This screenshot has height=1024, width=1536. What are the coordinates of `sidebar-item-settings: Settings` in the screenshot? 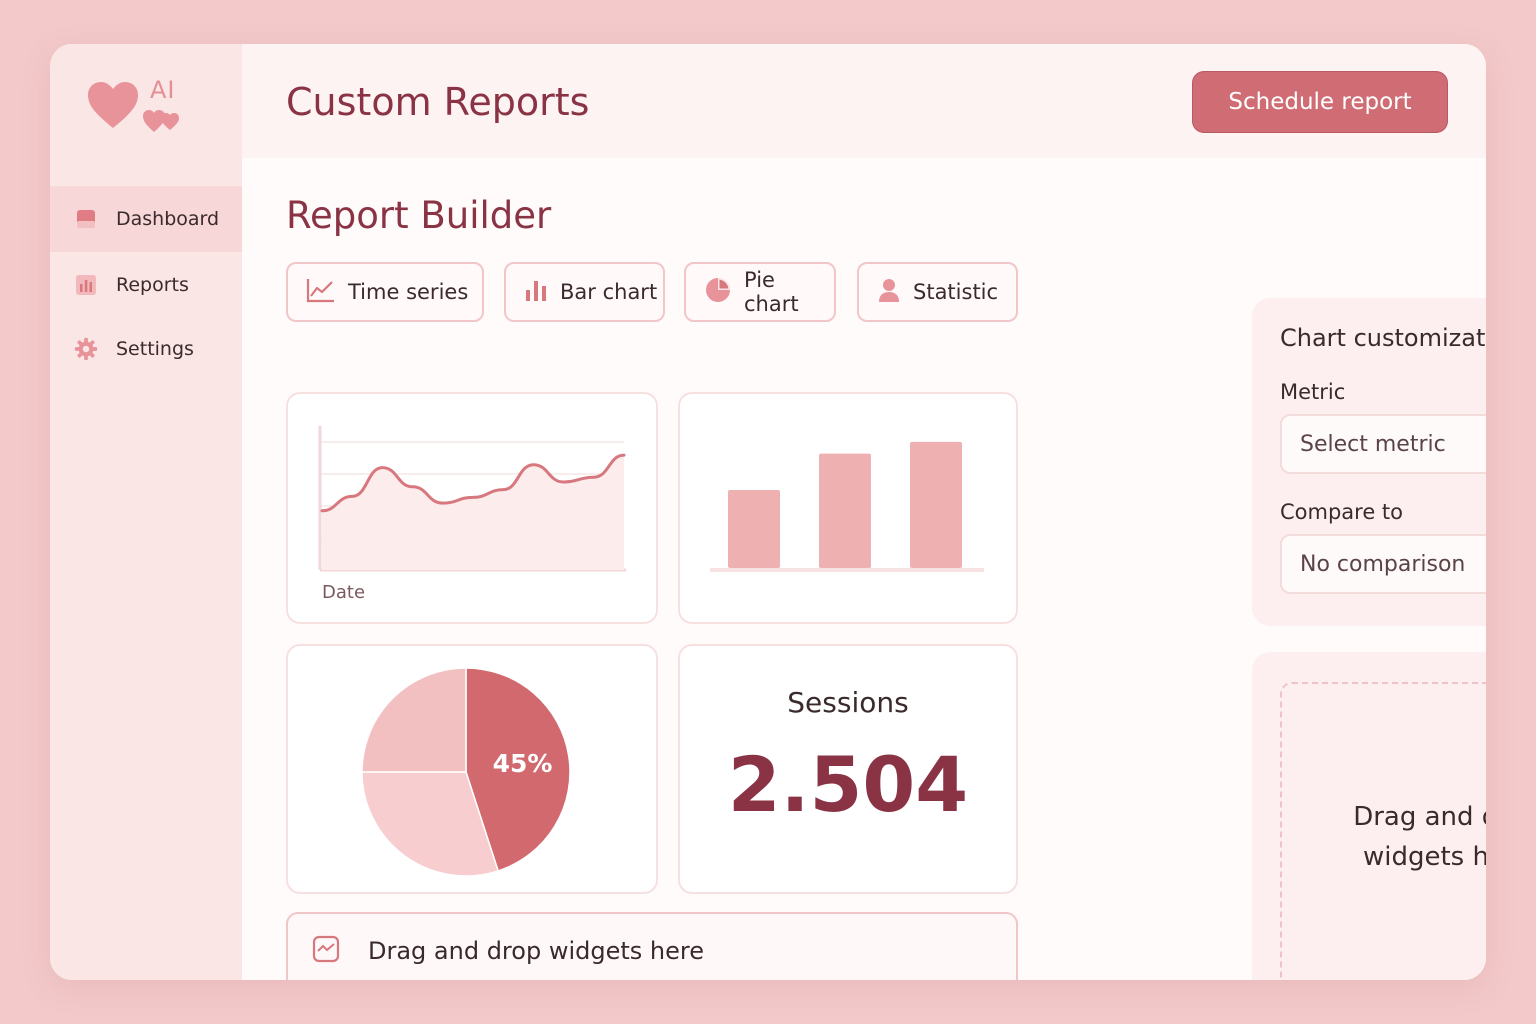 It's located at (146, 349).